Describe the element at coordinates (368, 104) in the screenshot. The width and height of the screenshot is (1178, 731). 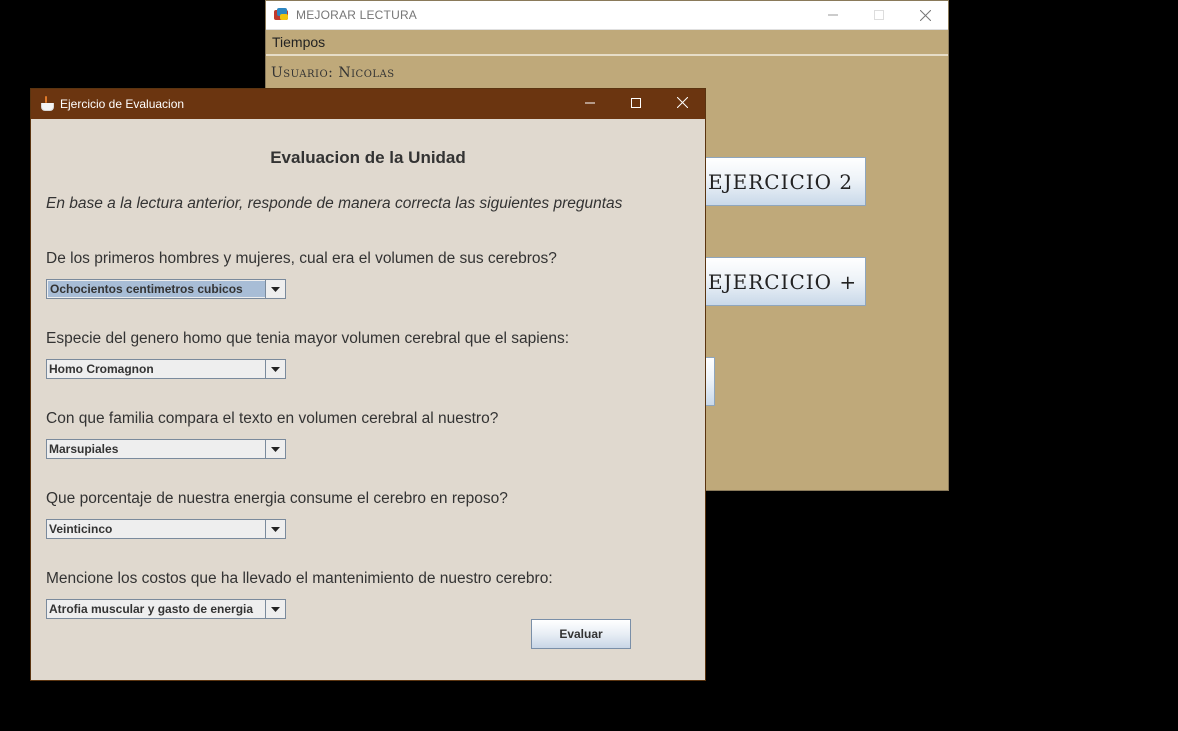
I see `dialog-titlebar: Ejercicio de Evaluacion` at that location.